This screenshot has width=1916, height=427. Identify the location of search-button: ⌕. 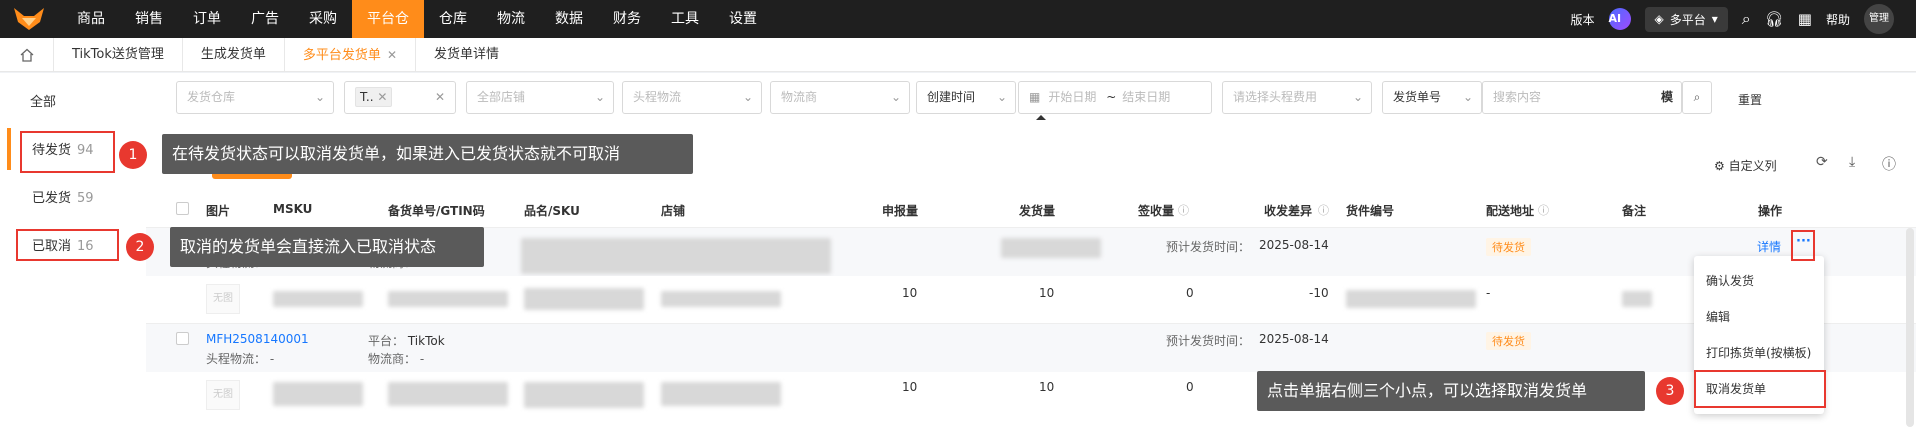
(1697, 97).